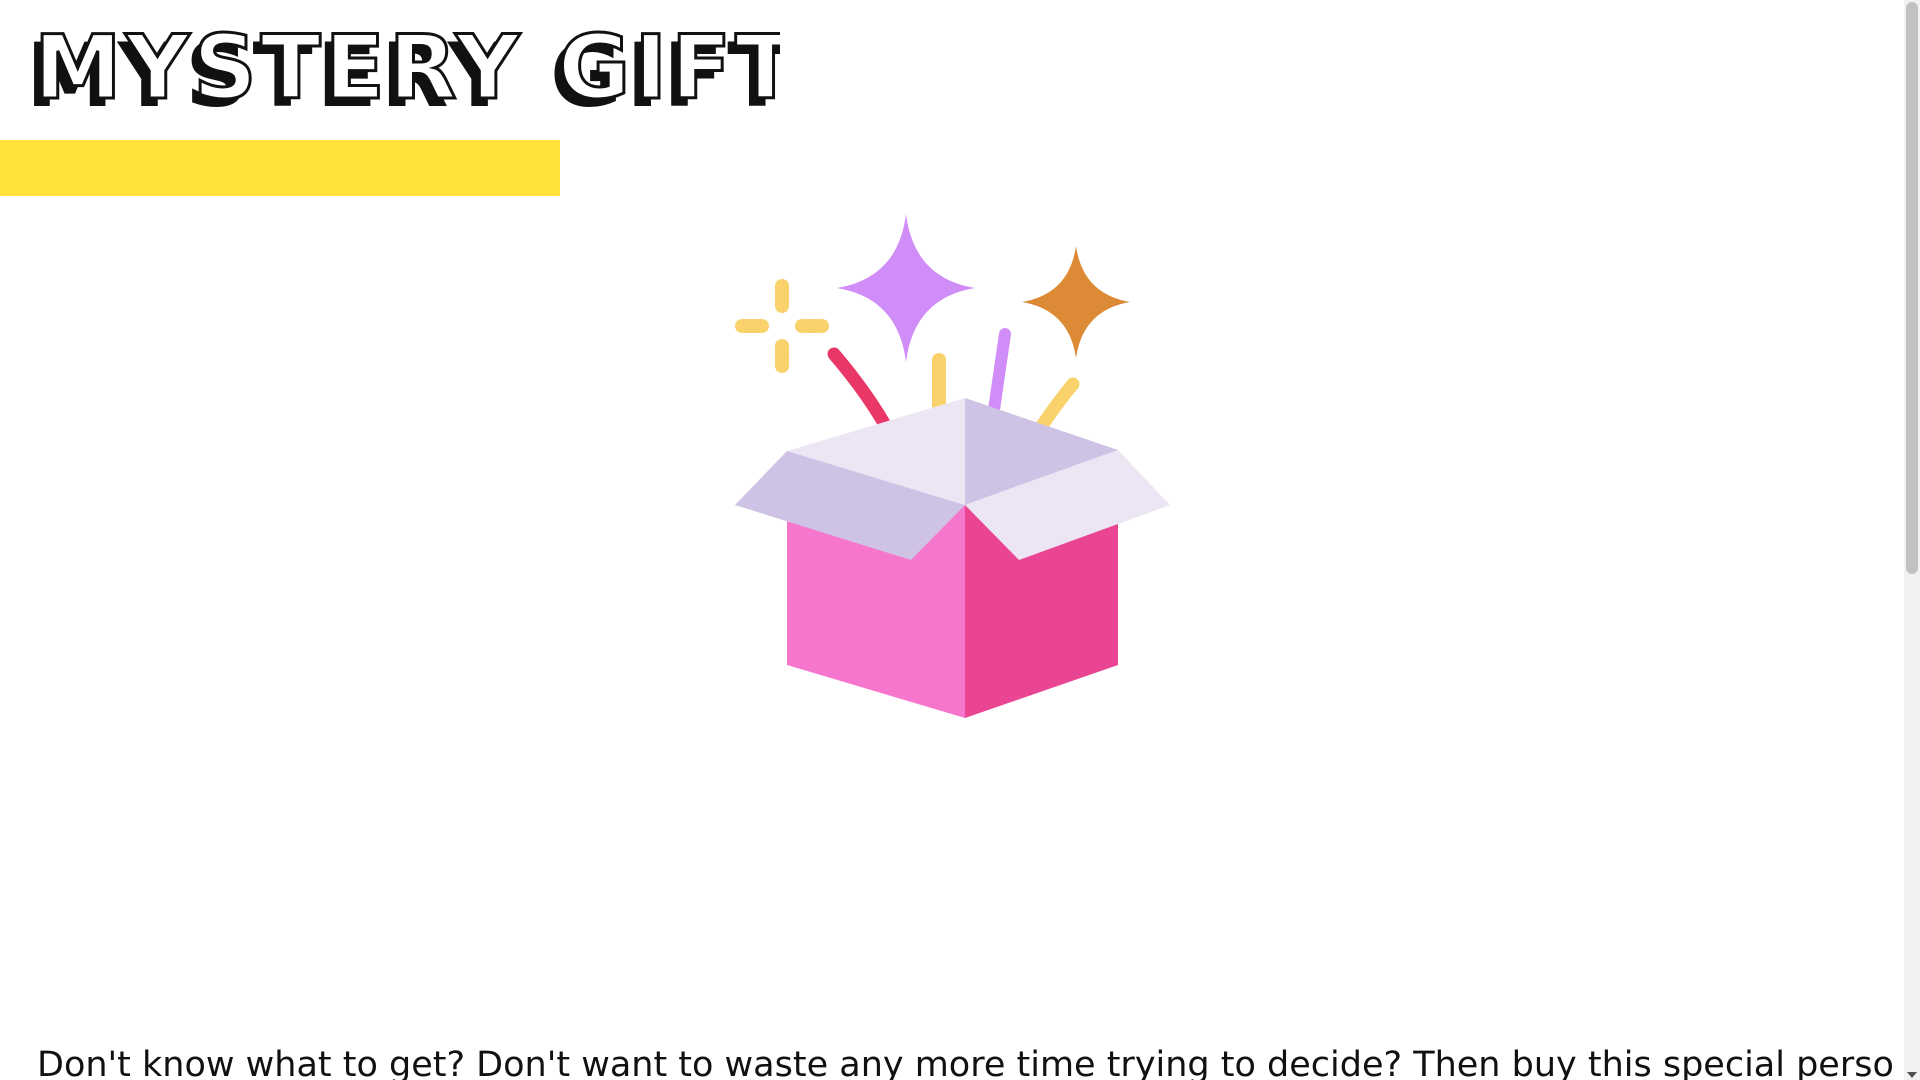  Describe the element at coordinates (280, 168) in the screenshot. I see `yellow-banner` at that location.